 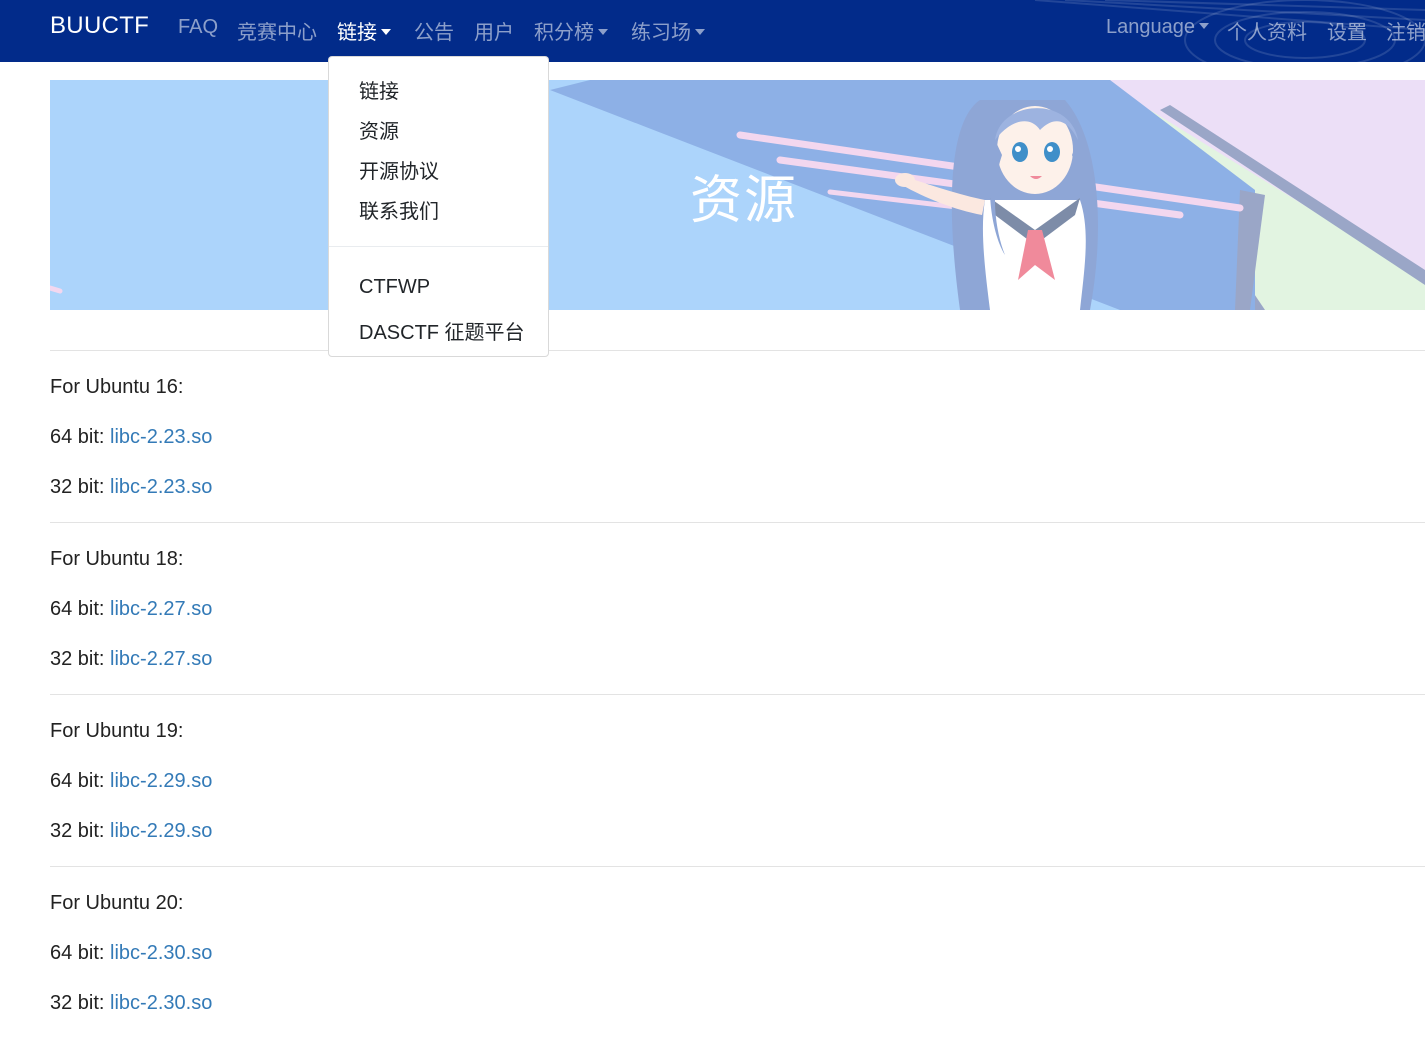 I want to click on download-row: 64 bit: libc-2.29.so, so click(x=131, y=781).